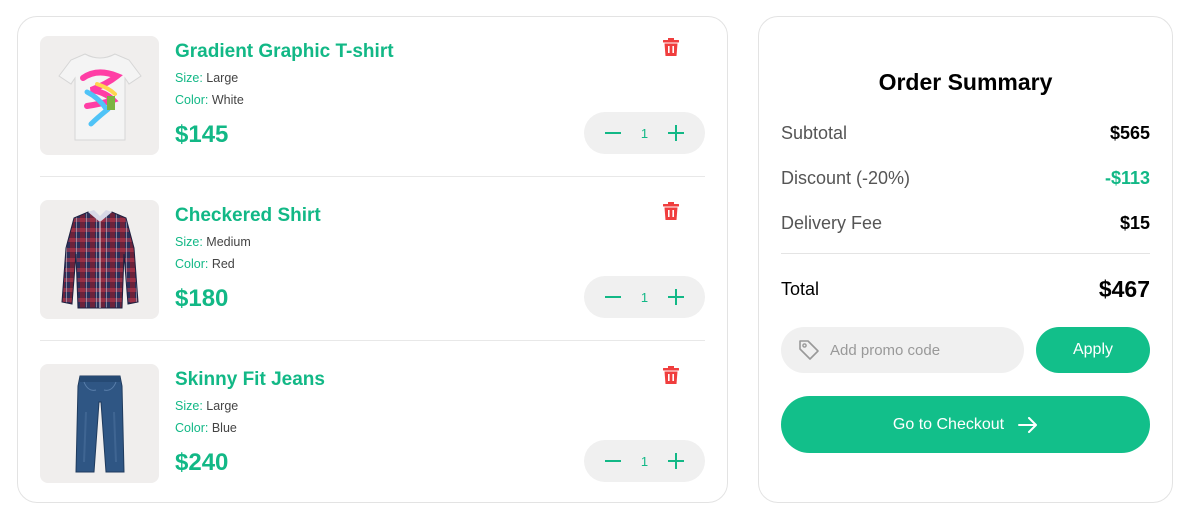  I want to click on promo-code-input, so click(920, 350).